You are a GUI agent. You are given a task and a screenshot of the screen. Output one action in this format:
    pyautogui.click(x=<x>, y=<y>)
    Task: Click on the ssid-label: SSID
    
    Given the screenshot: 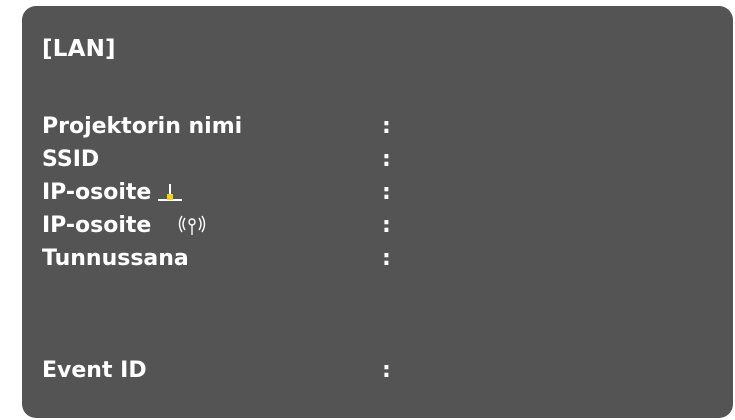 What is the action you would take?
    pyautogui.click(x=71, y=159)
    